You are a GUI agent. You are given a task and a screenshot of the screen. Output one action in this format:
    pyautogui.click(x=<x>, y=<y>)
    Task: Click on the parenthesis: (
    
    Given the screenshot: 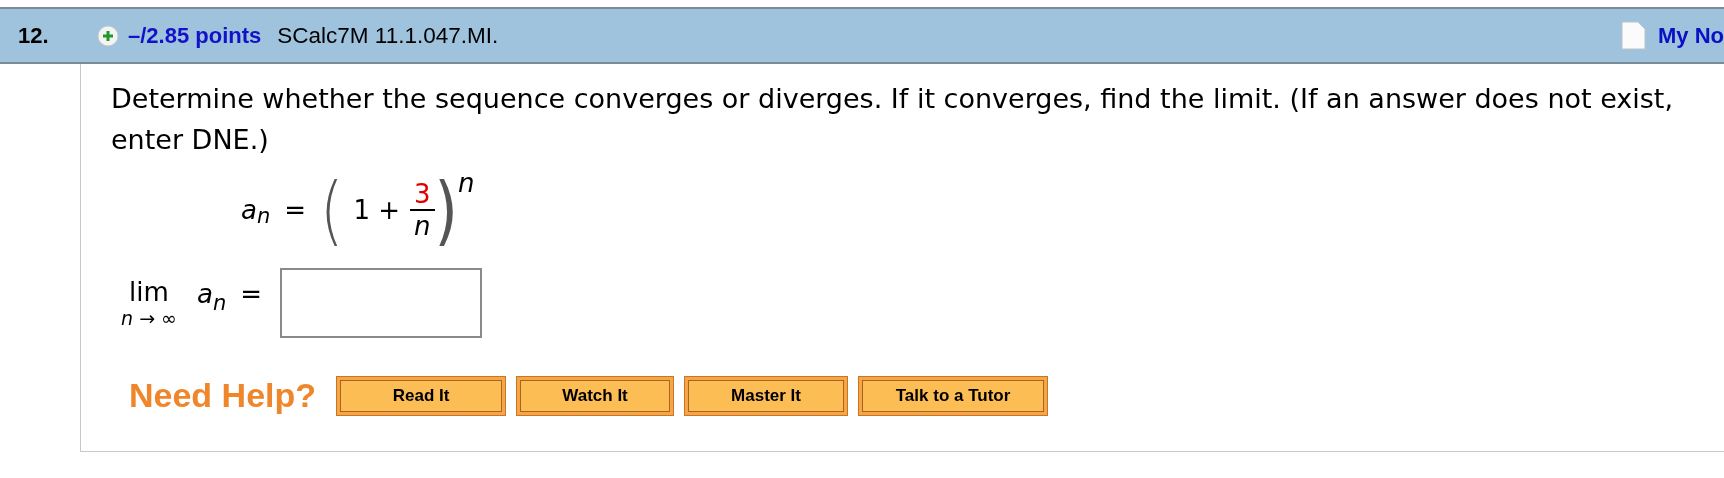 What is the action you would take?
    pyautogui.click(x=332, y=210)
    